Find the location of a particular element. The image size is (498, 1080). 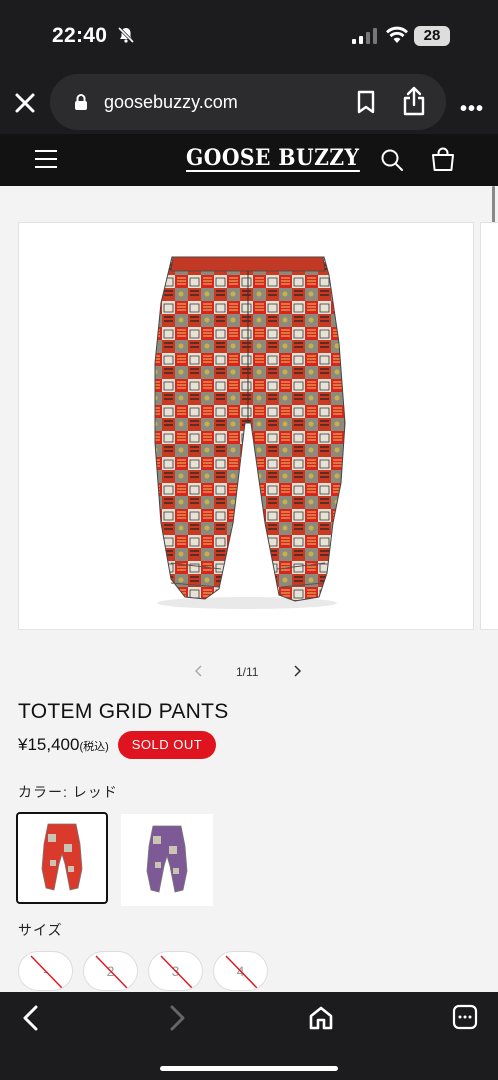

chevron-right-icon is located at coordinates (297, 673).